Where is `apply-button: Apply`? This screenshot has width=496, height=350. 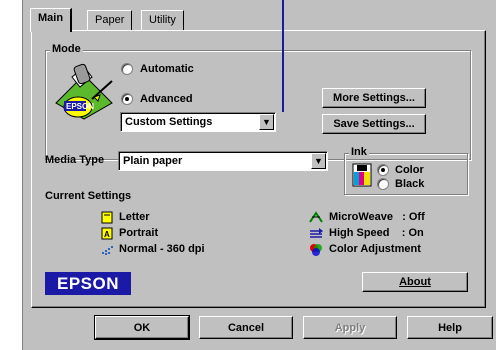
apply-button: Apply is located at coordinates (350, 327).